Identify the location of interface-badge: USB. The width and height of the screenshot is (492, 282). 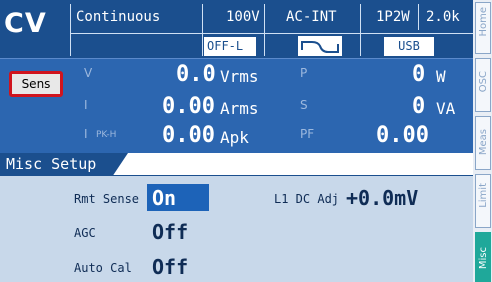
(409, 46).